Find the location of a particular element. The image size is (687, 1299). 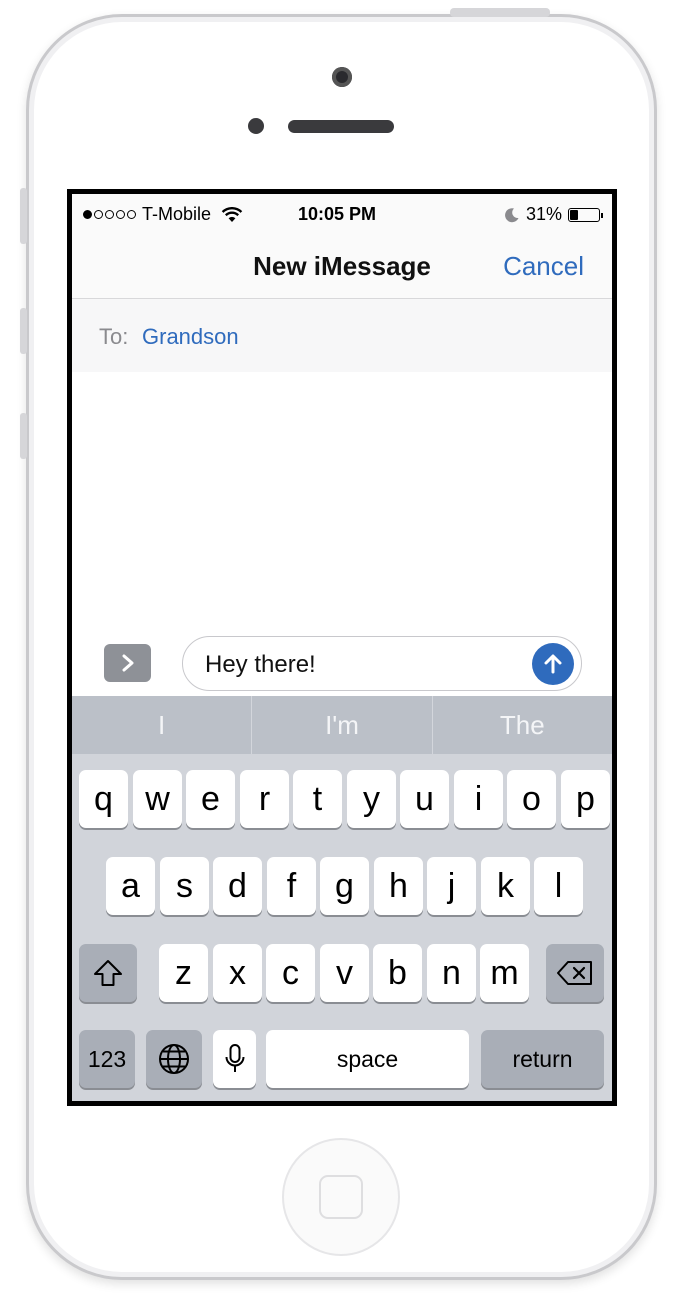

suggestion-item: I'm is located at coordinates (341, 725).